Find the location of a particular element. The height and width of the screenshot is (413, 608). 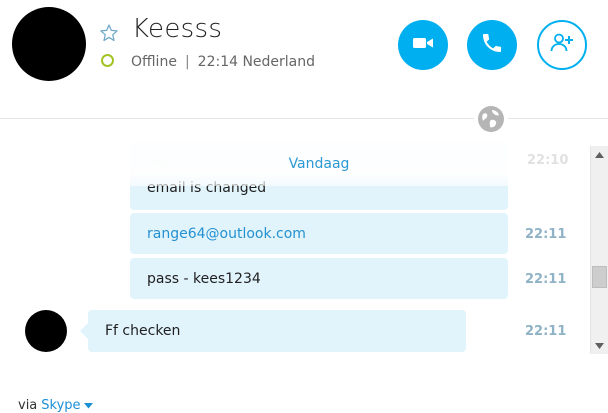

via-label: via is located at coordinates (28, 405).